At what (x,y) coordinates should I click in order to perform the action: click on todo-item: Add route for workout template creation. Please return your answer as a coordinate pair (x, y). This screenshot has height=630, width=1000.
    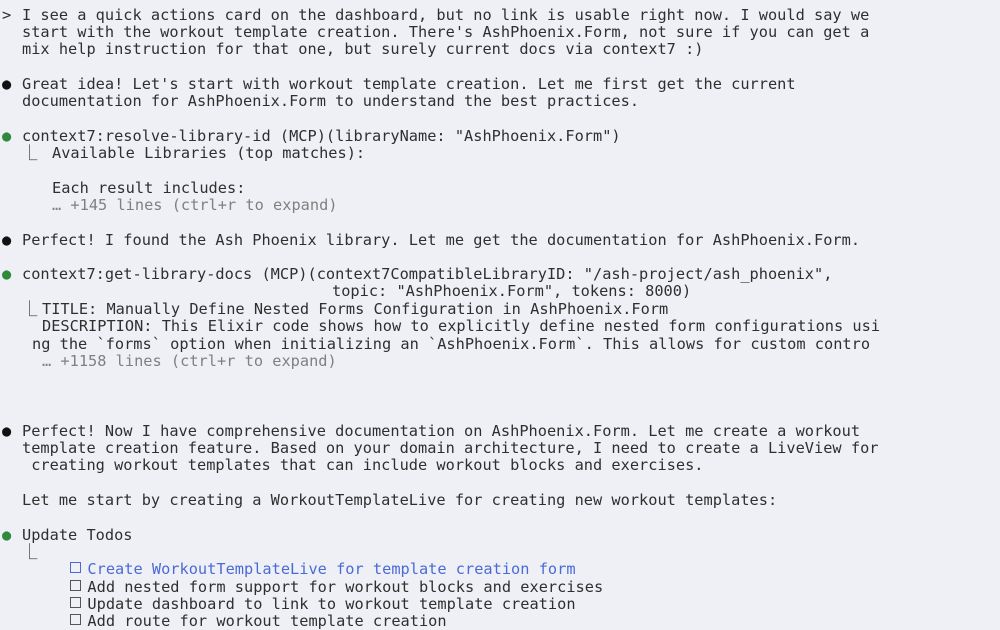
    Looking at the image, I should click on (249, 613).